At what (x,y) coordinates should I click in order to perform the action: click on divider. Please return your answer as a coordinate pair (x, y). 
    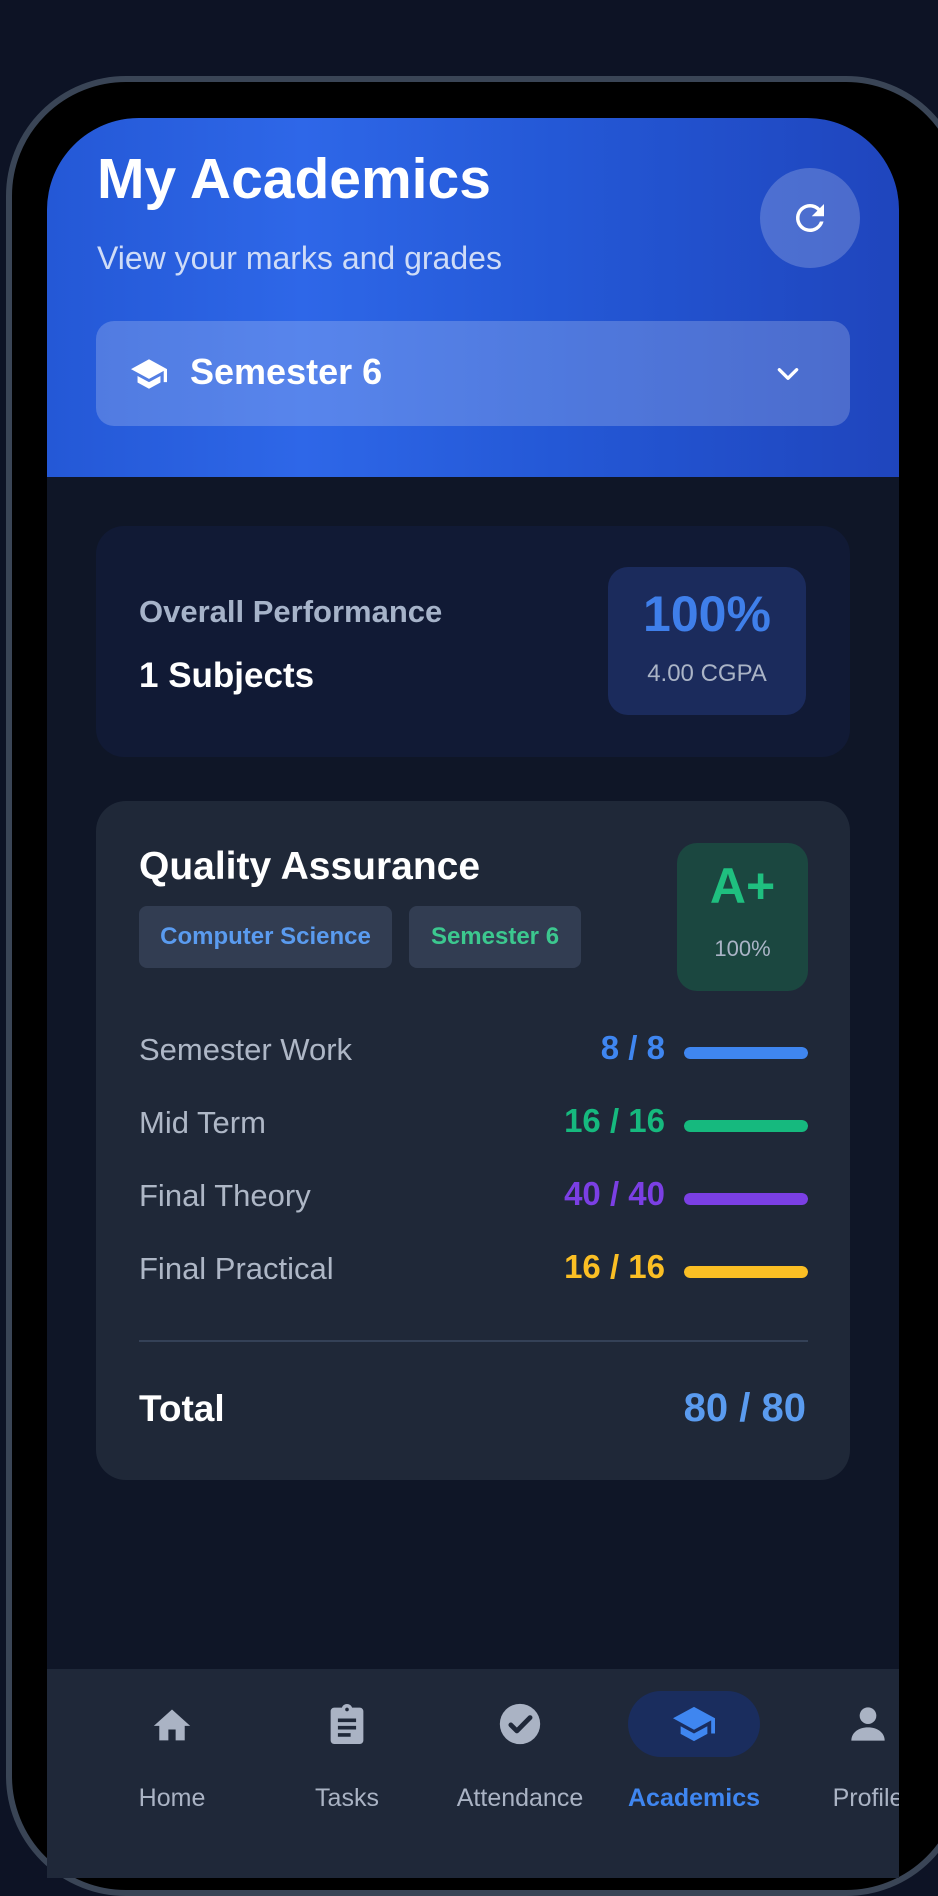
    Looking at the image, I should click on (473, 1341).